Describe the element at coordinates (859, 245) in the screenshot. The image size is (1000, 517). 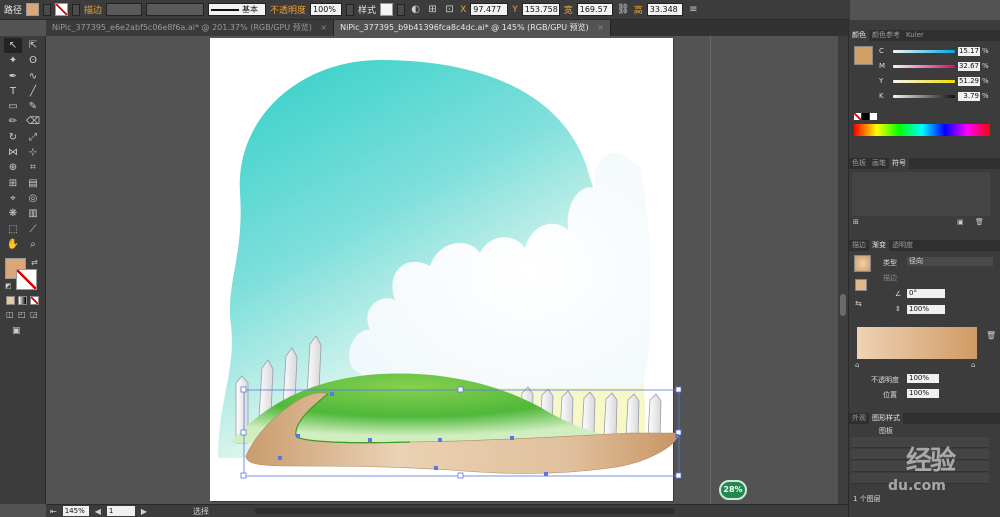
I see `tab-stroke: 描边` at that location.